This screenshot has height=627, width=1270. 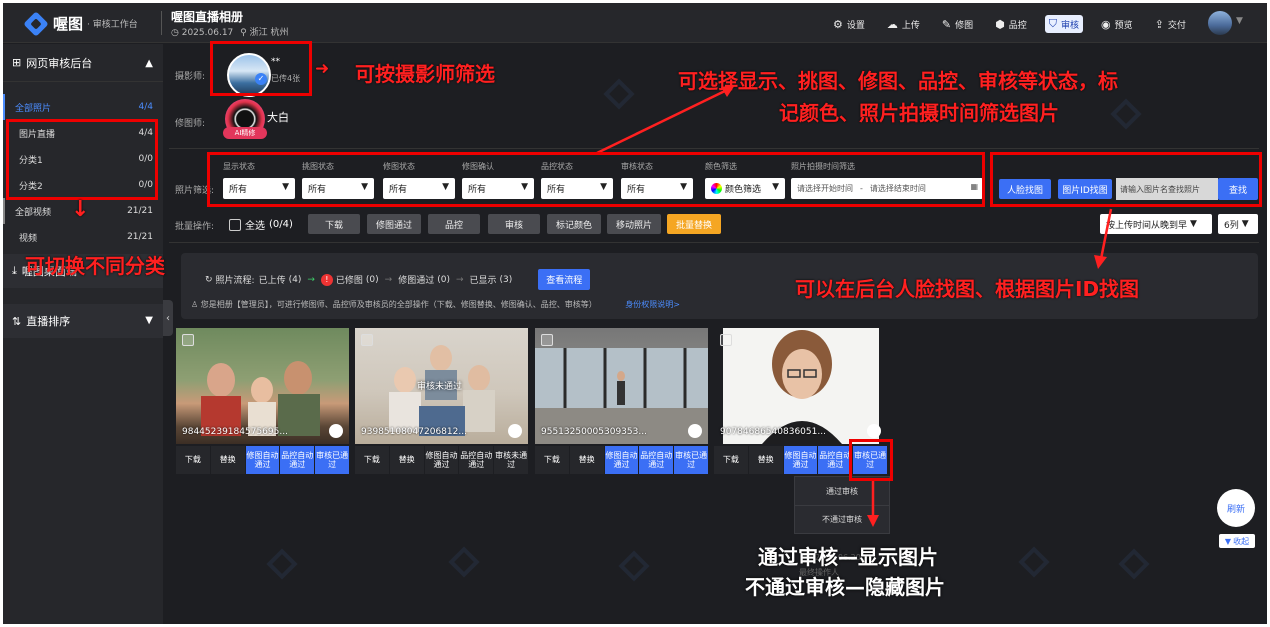 What do you see at coordinates (957, 24) in the screenshot?
I see `nav-retouch: ✎ 修图` at bounding box center [957, 24].